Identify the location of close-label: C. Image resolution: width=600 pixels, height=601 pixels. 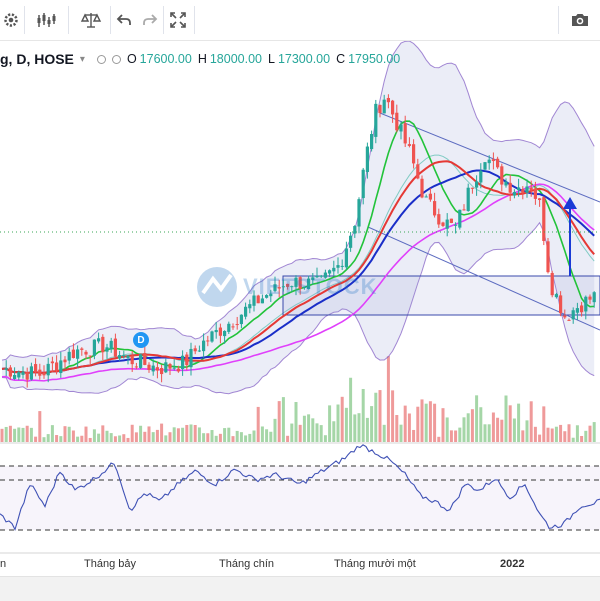
(341, 59).